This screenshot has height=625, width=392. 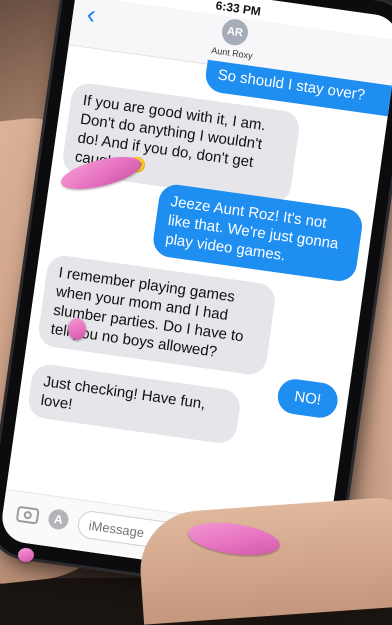 I want to click on message-bubble-outgoing: NO!, so click(x=308, y=398).